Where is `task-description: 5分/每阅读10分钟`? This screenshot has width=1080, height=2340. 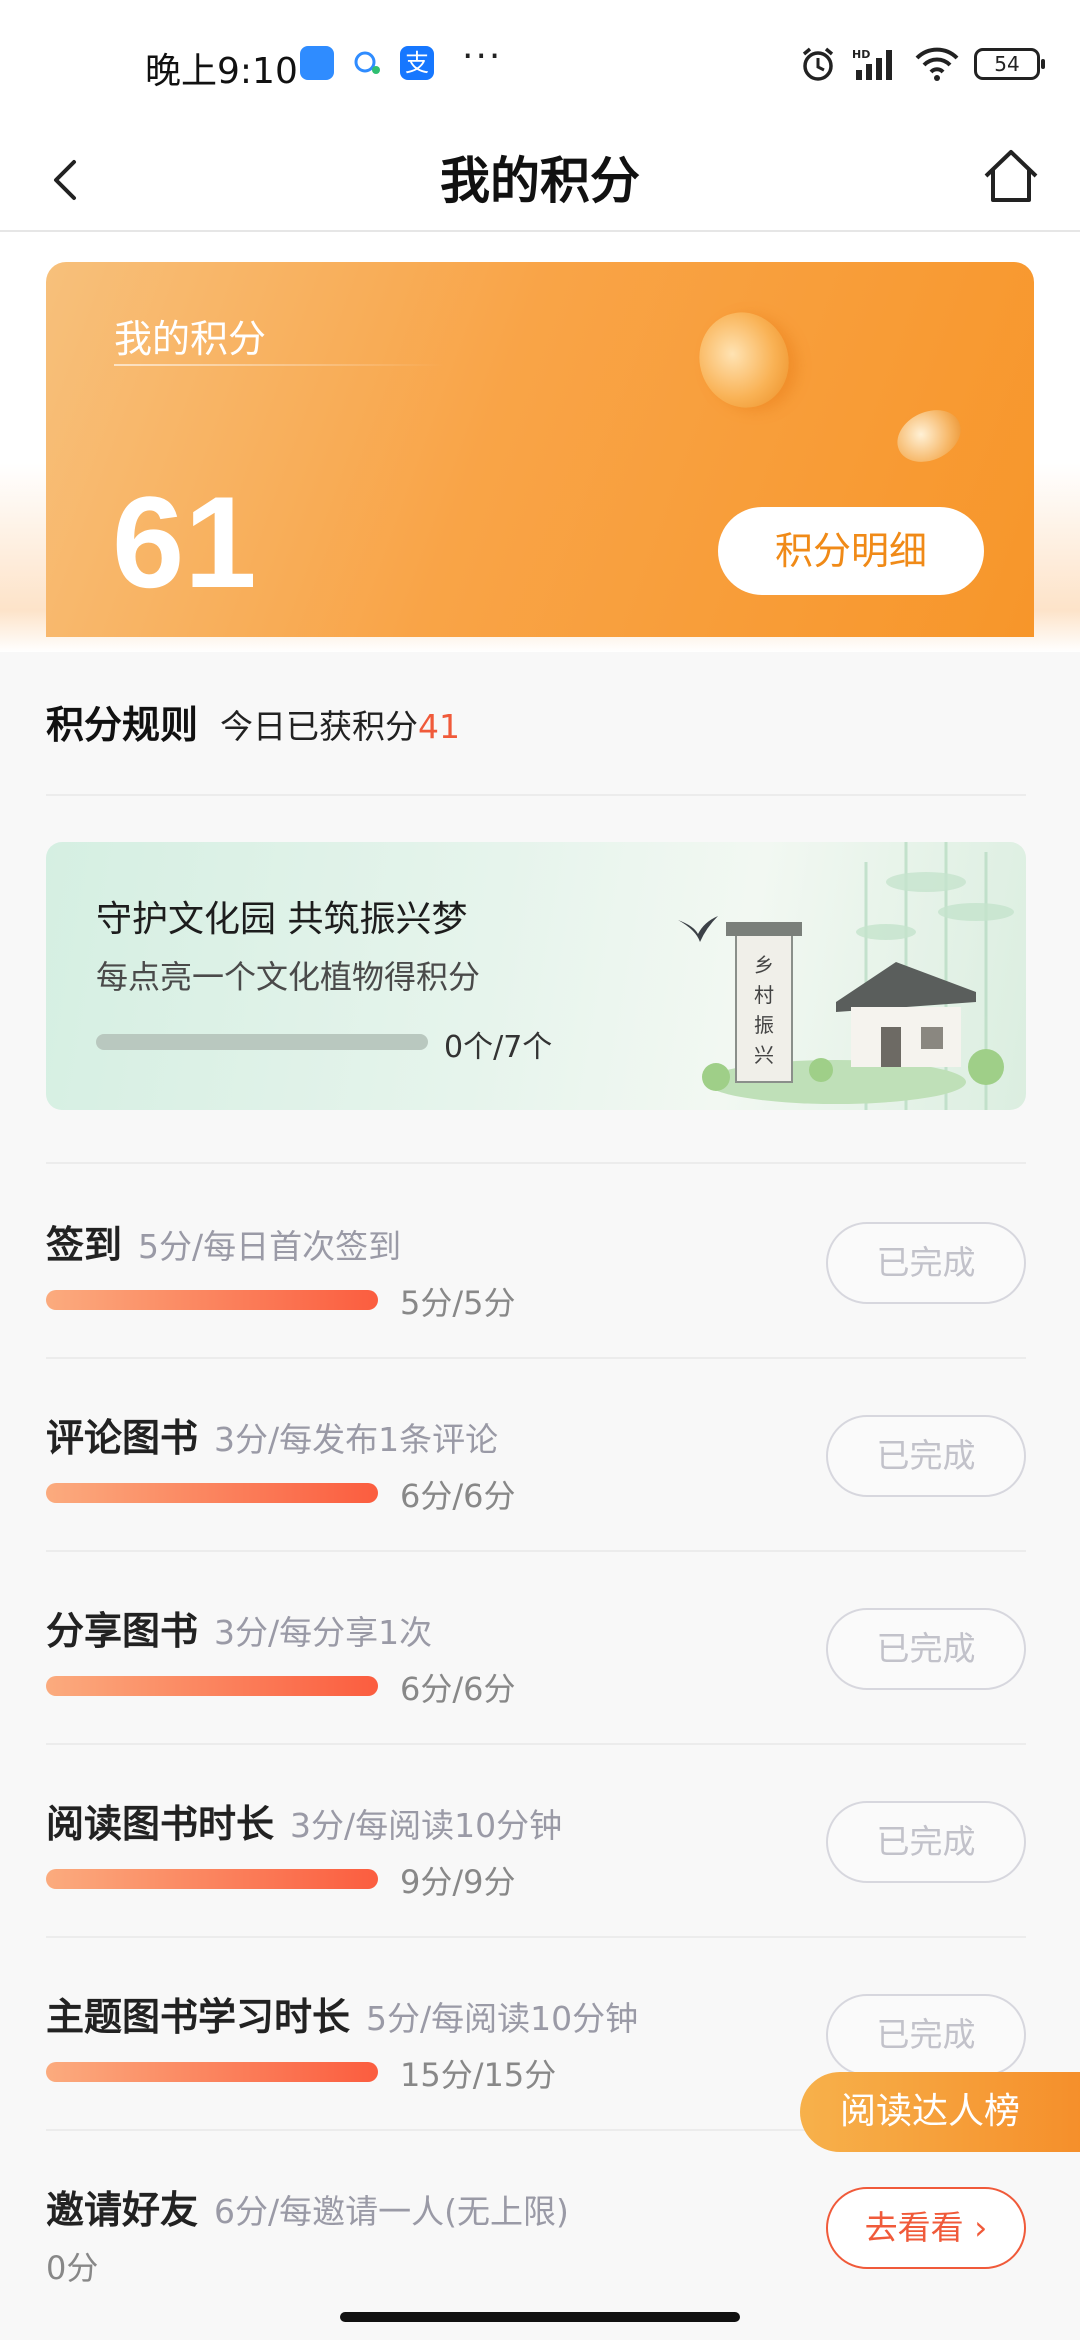 task-description: 5分/每阅读10分钟 is located at coordinates (502, 2018).